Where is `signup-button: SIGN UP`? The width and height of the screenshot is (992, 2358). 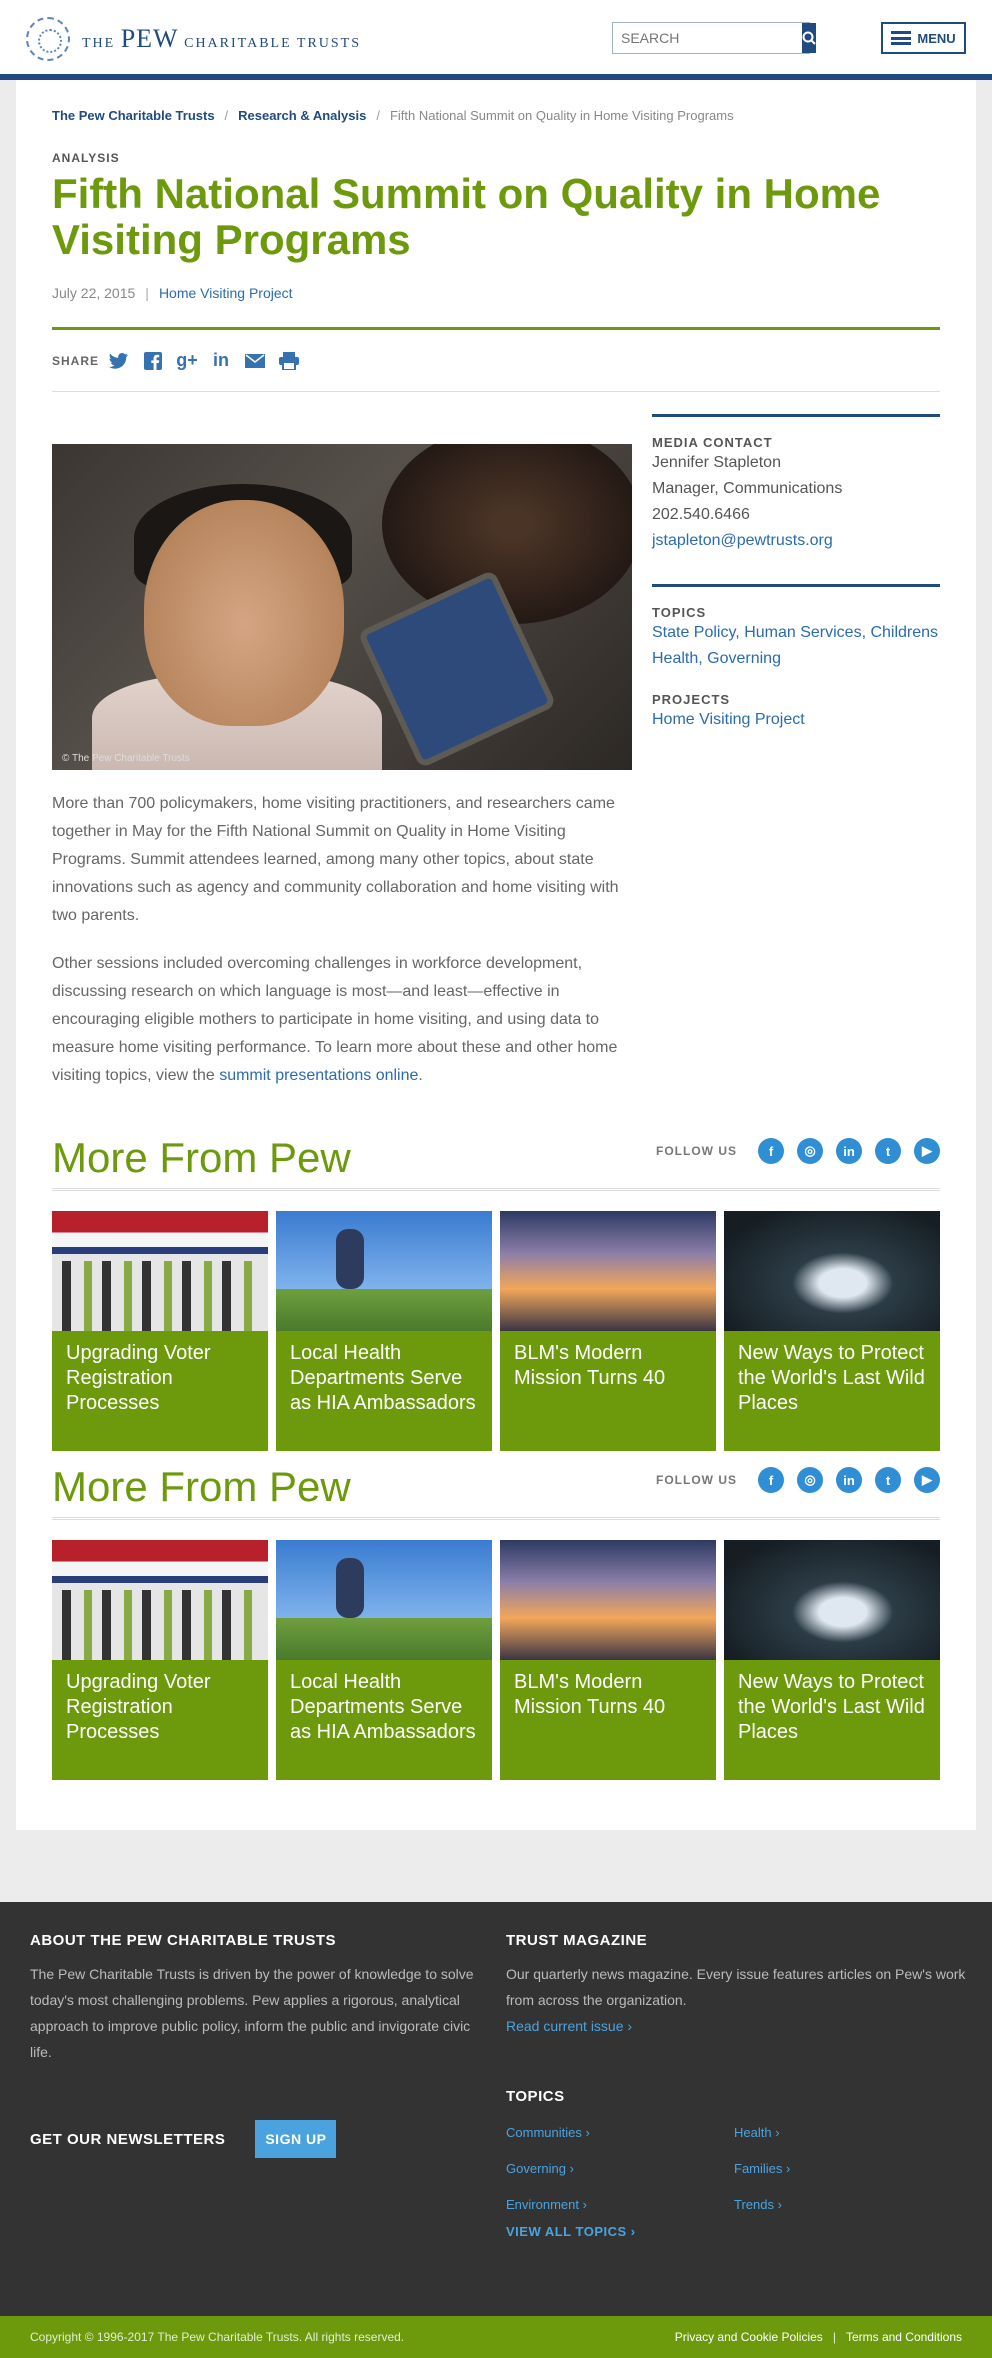 signup-button: SIGN UP is located at coordinates (296, 2139).